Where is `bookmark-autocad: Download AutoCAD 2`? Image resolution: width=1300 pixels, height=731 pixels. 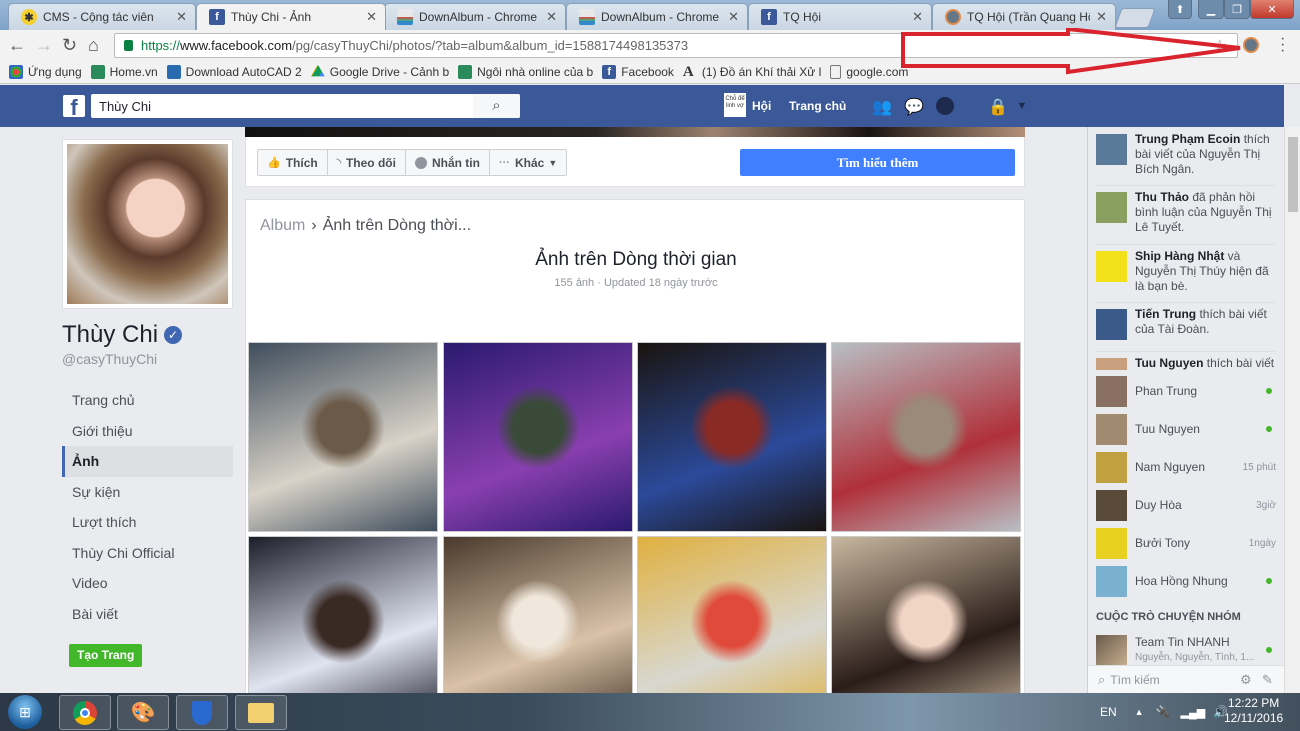
bookmark-autocad: Download AutoCAD 2 is located at coordinates (234, 71).